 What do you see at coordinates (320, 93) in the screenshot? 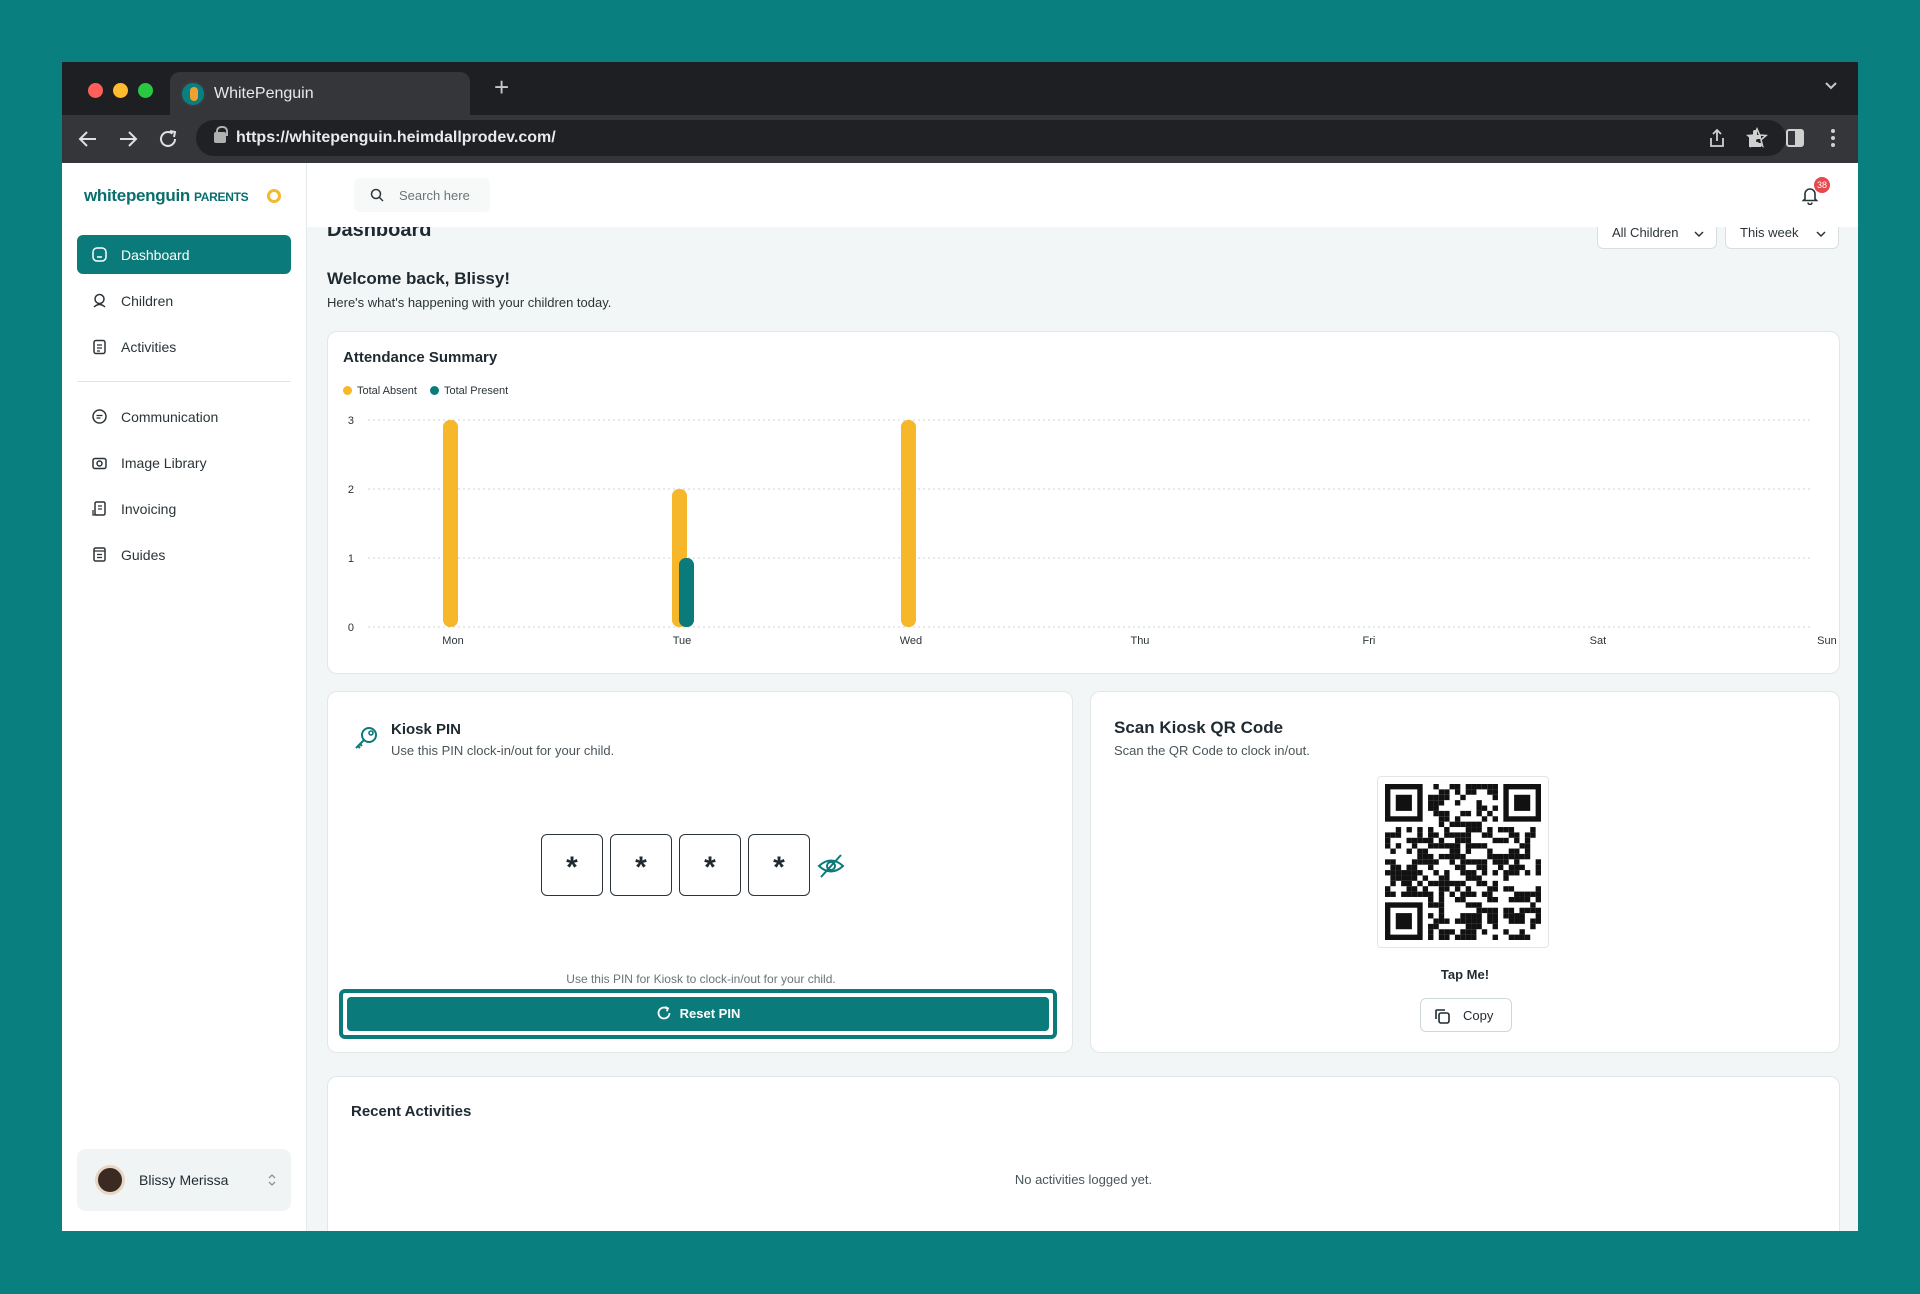
I see `browser-tab: WhitePenguin` at bounding box center [320, 93].